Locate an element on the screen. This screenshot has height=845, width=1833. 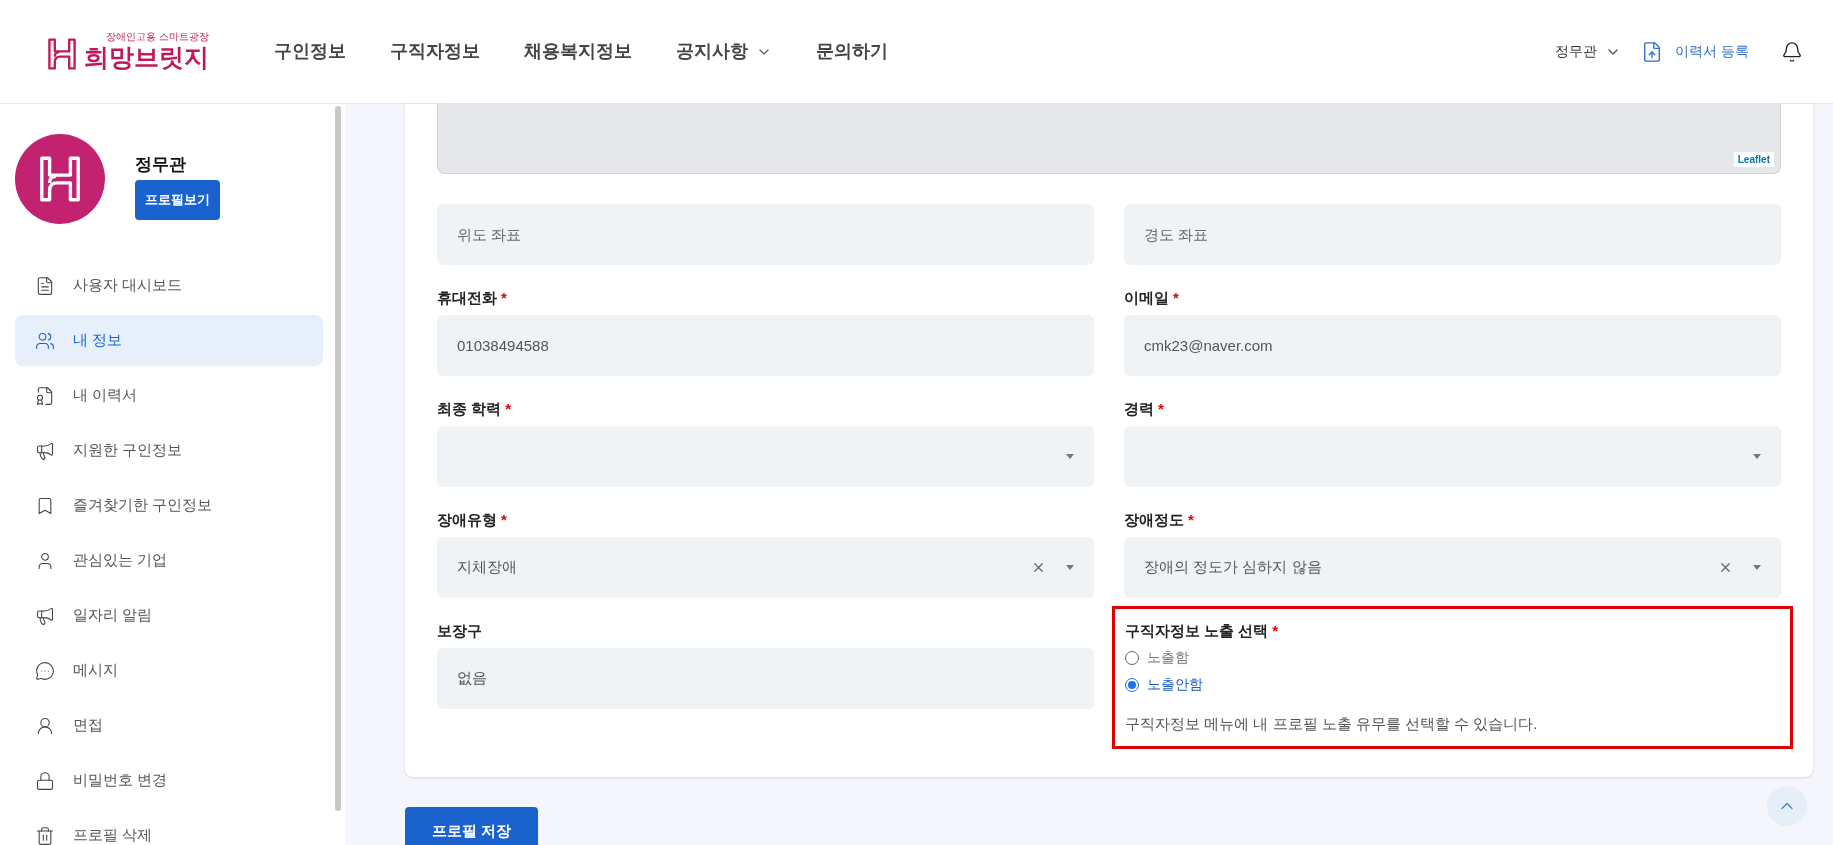
profile-name: 정무관 is located at coordinates (161, 165).